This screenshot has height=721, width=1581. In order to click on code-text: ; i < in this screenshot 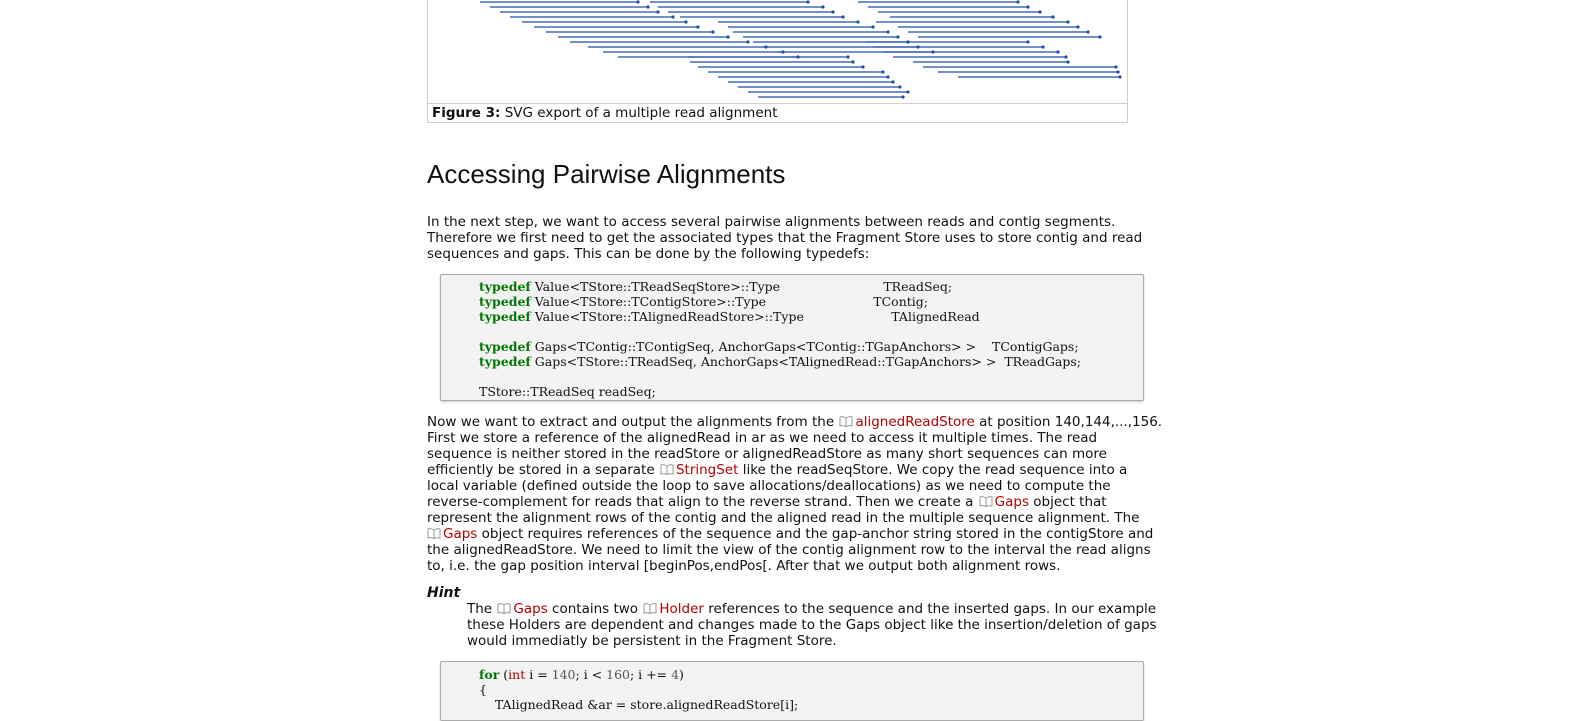, I will do `click(591, 674)`.